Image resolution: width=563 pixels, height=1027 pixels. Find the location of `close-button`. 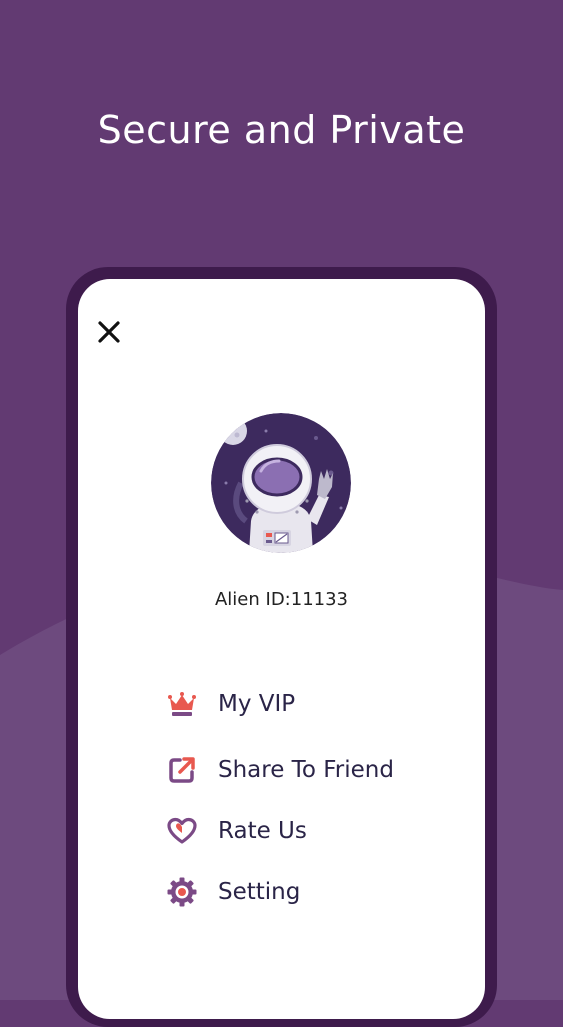

close-button is located at coordinates (109, 332).